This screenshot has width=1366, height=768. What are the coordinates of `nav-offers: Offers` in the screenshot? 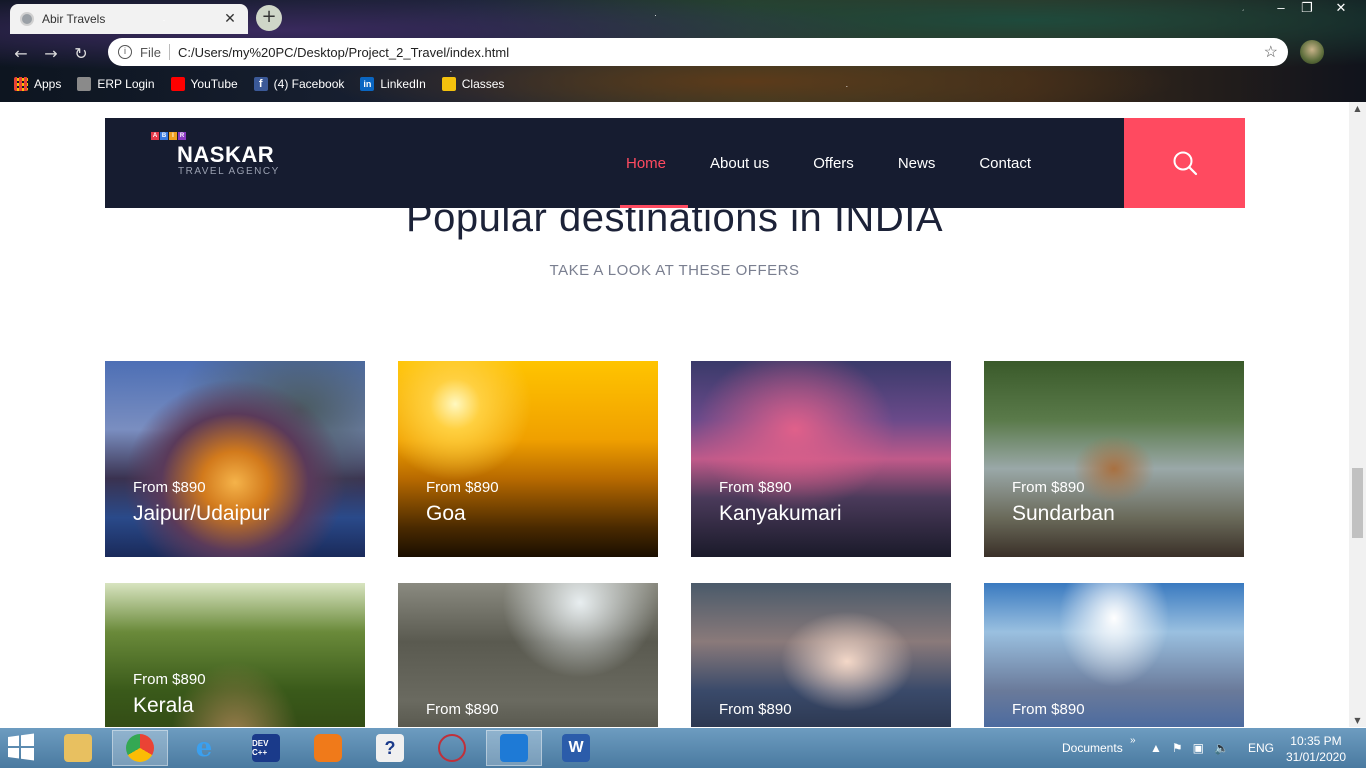 It's located at (833, 163).